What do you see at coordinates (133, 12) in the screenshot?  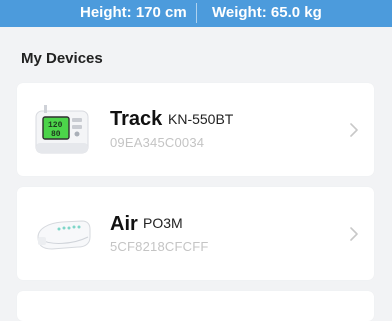 I see `height-stat: Height: 170 cm` at bounding box center [133, 12].